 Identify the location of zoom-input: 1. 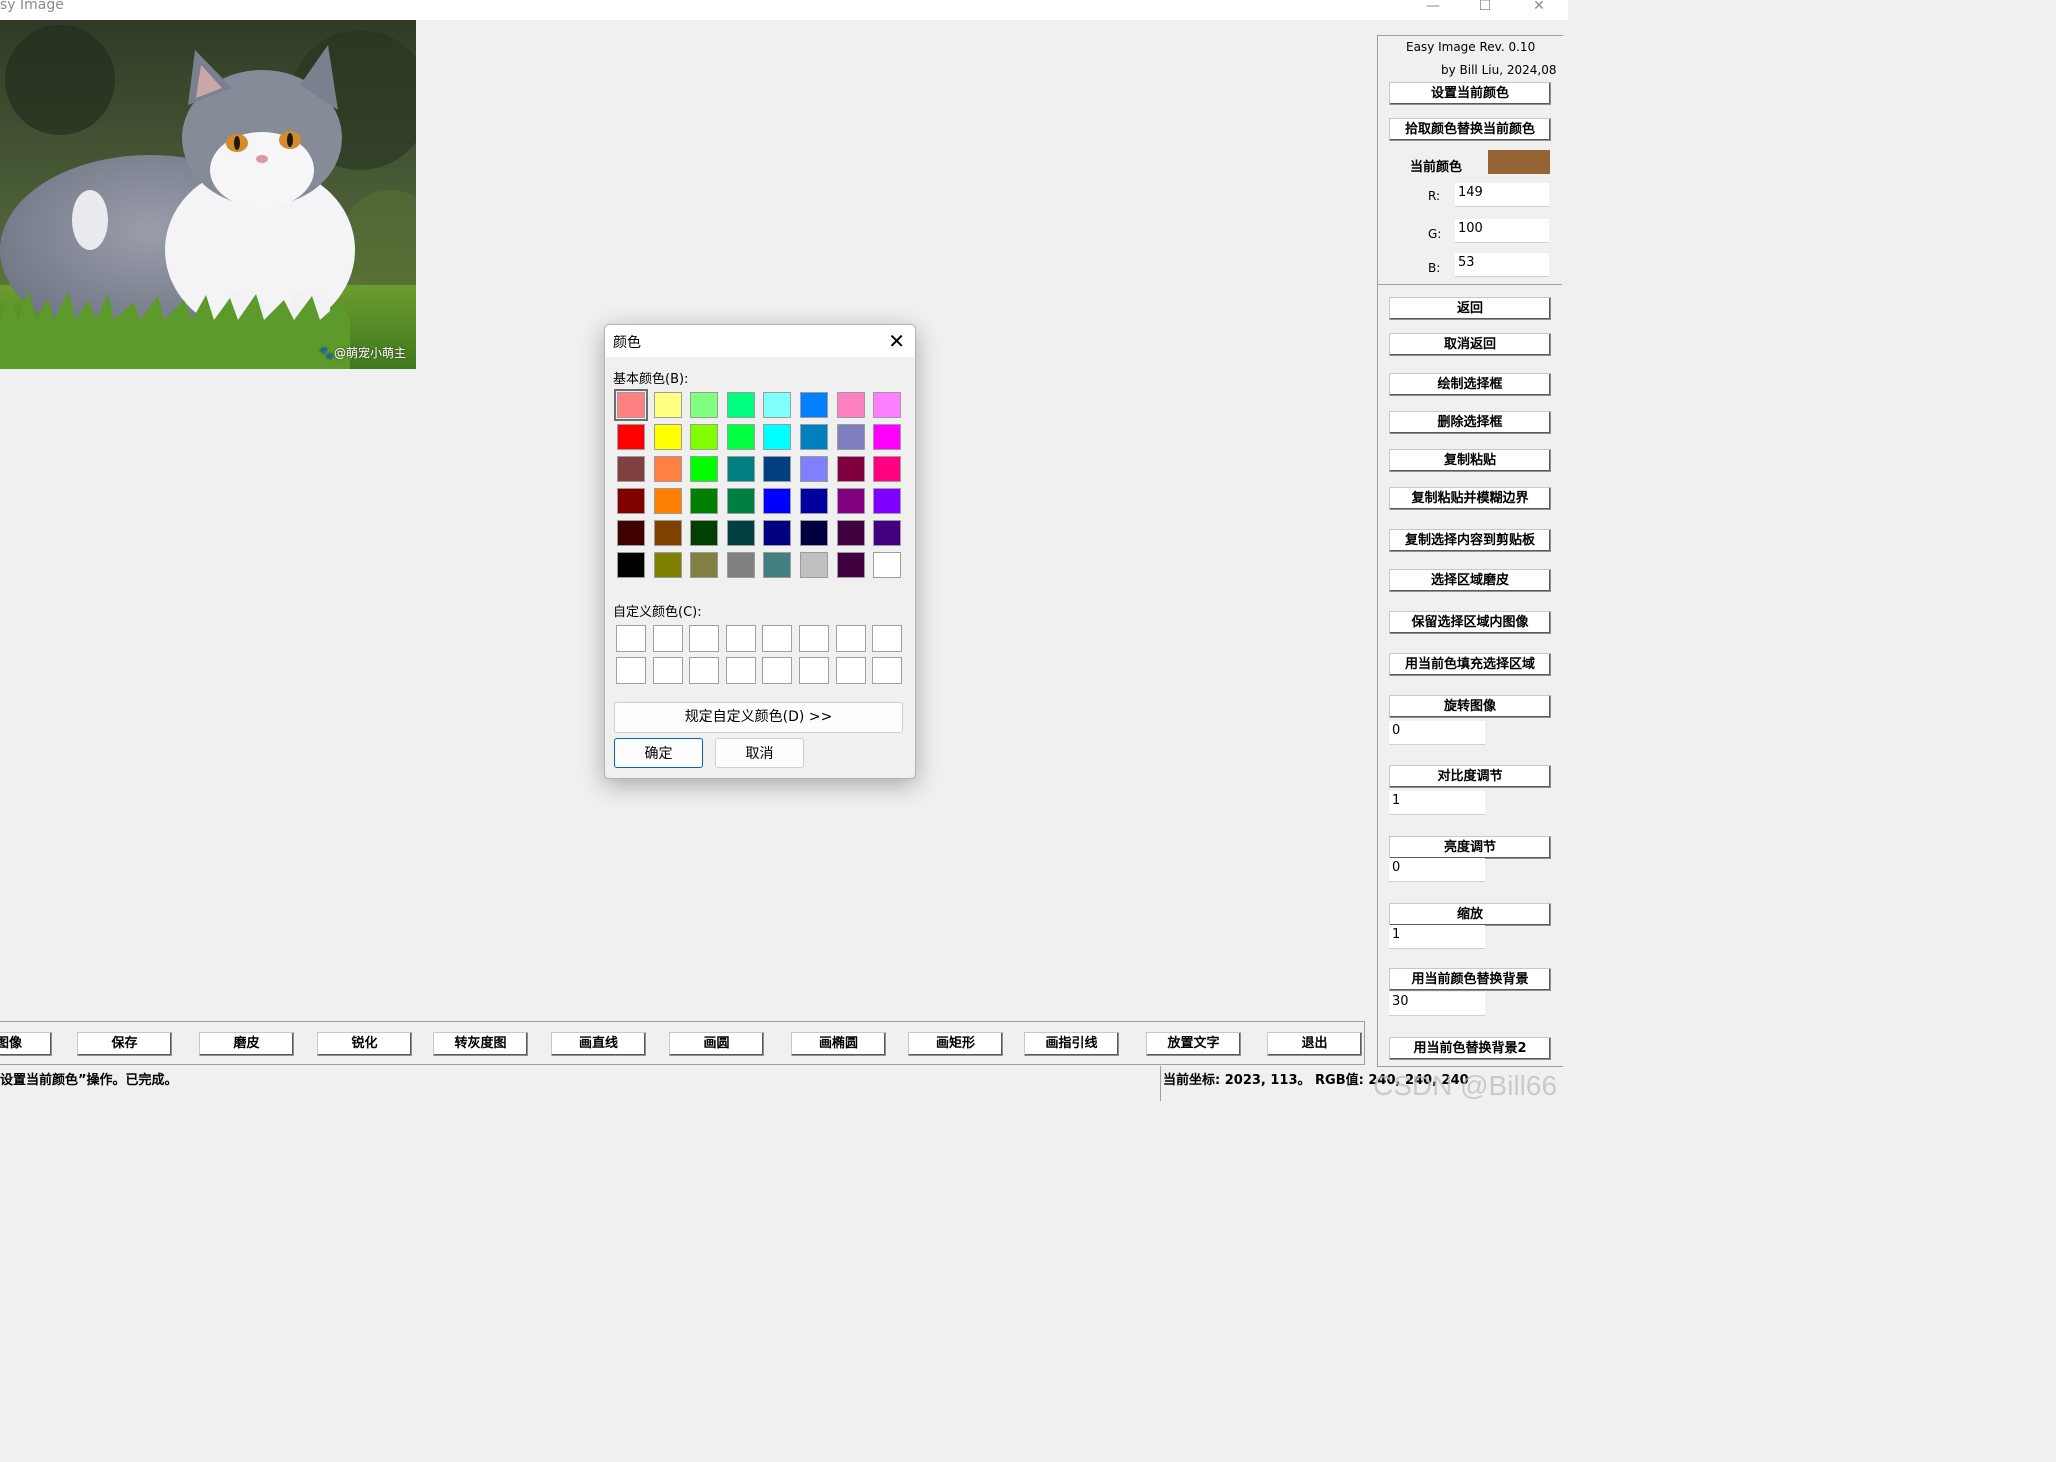
(1437, 937).